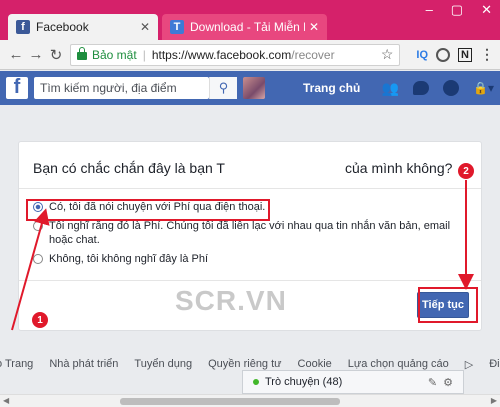  Describe the element at coordinates (177, 27) in the screenshot. I see `download-favicon-icon: T` at that location.